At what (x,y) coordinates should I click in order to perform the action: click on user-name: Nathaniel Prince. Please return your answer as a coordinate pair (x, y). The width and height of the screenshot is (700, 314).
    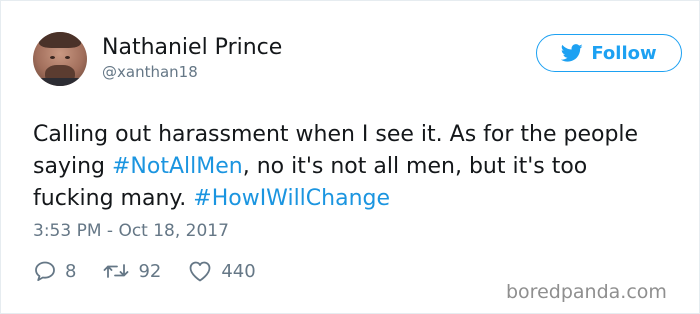
    Looking at the image, I should click on (192, 47).